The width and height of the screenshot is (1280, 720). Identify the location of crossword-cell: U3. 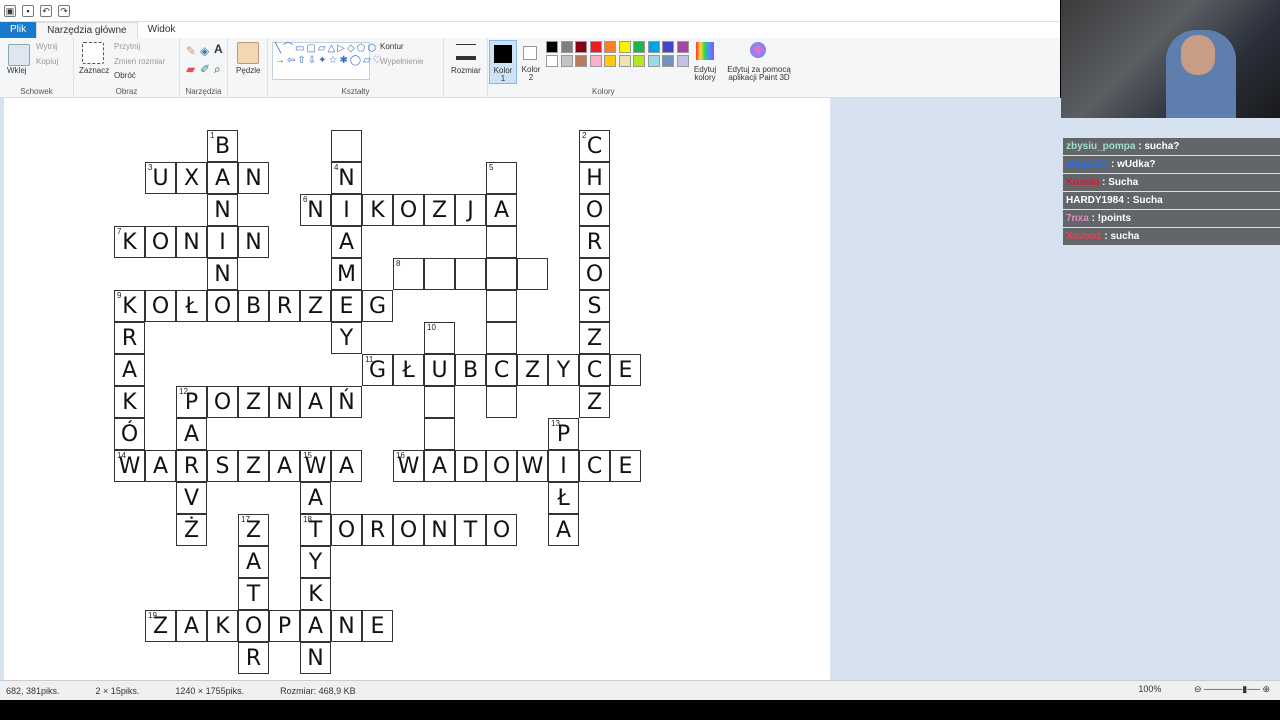
(160, 178).